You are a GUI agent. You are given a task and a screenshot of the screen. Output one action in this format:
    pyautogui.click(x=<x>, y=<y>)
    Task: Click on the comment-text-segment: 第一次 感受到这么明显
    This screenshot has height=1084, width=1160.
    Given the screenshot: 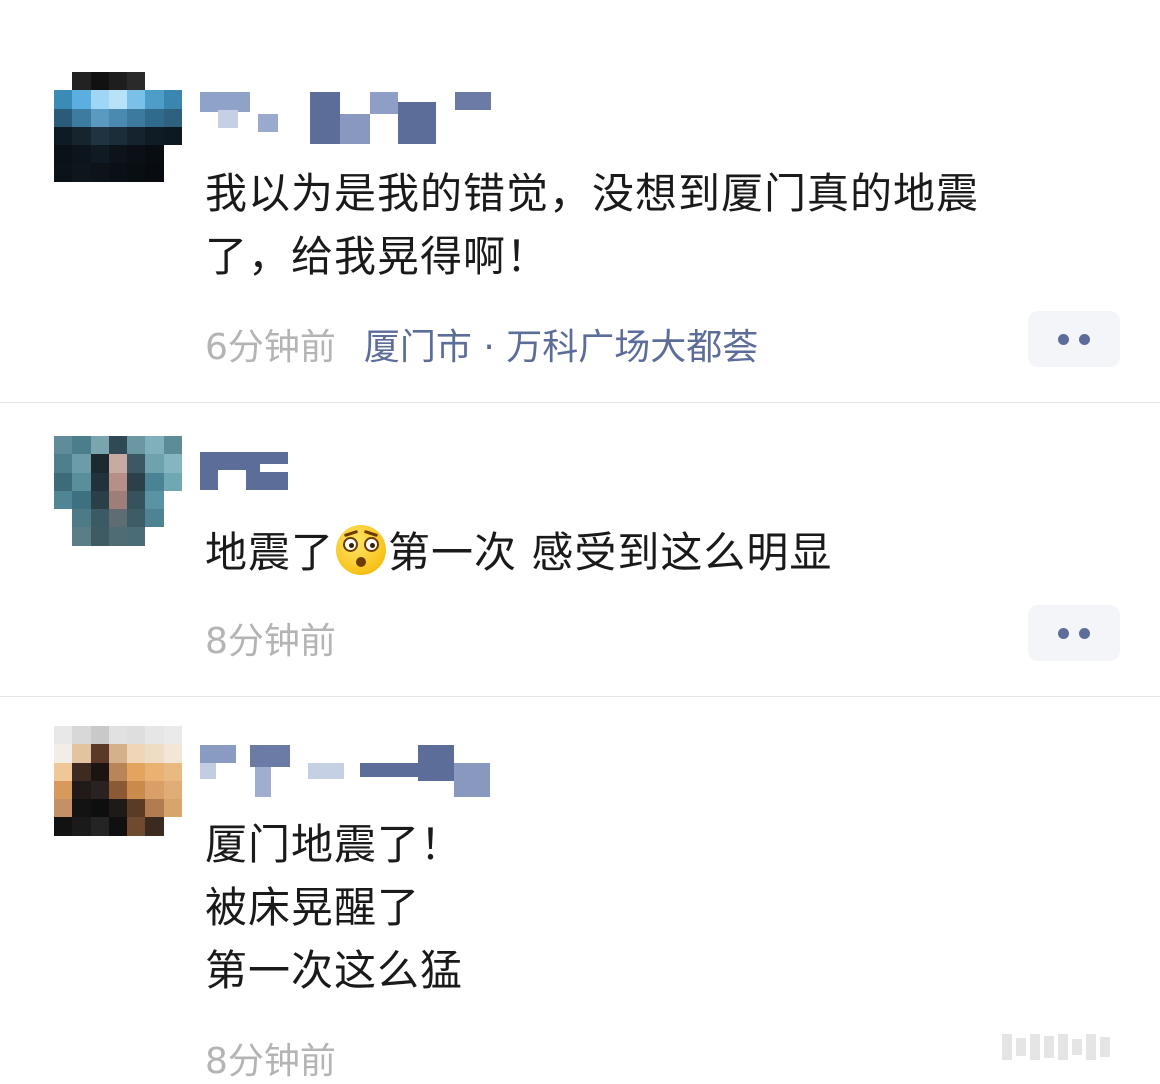 What is the action you would take?
    pyautogui.click(x=610, y=552)
    